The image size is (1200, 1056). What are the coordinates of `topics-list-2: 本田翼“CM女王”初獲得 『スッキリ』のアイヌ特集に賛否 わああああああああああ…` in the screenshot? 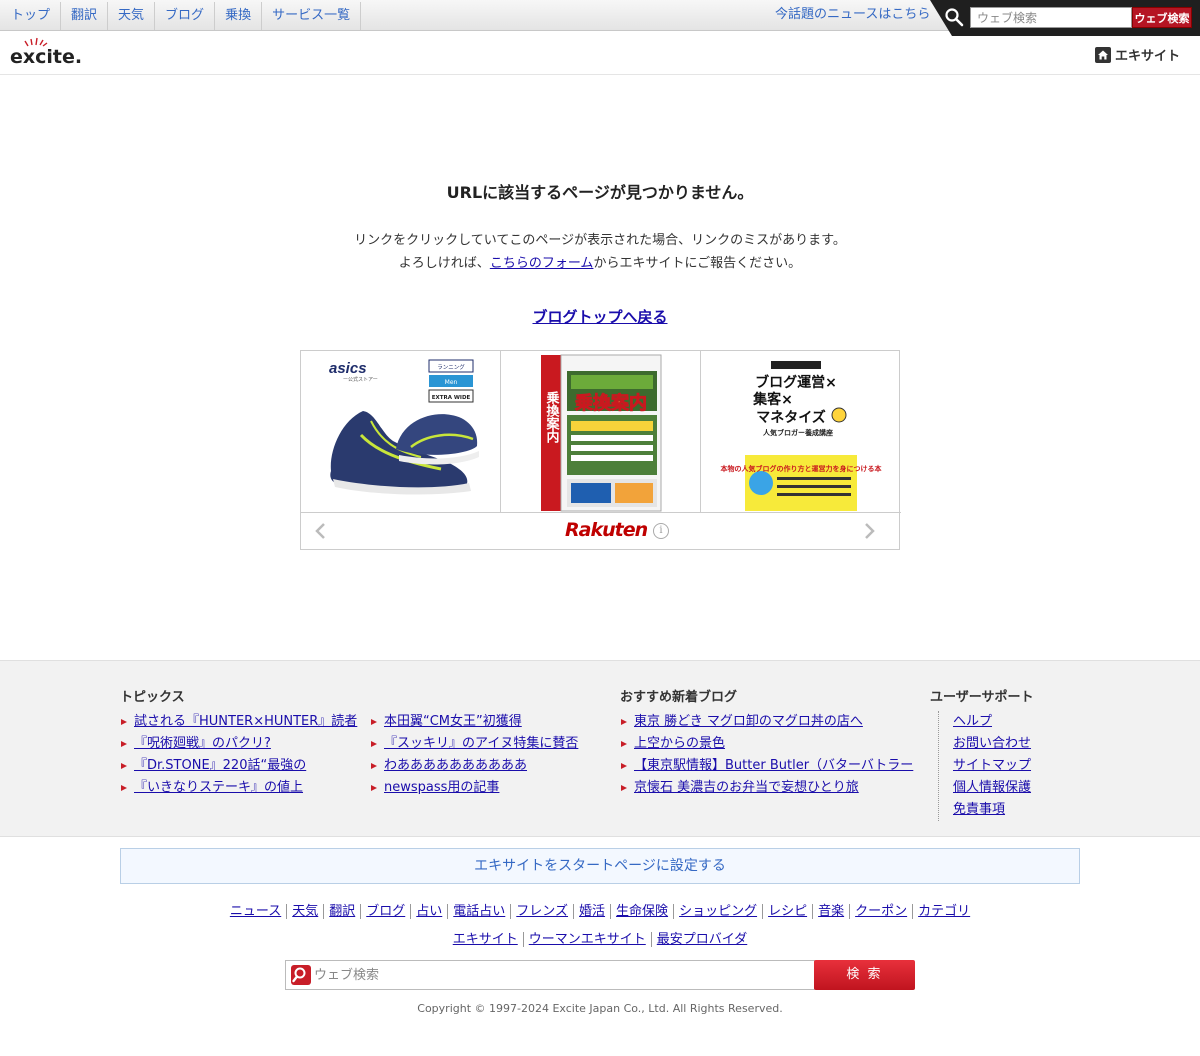 It's located at (474, 755).